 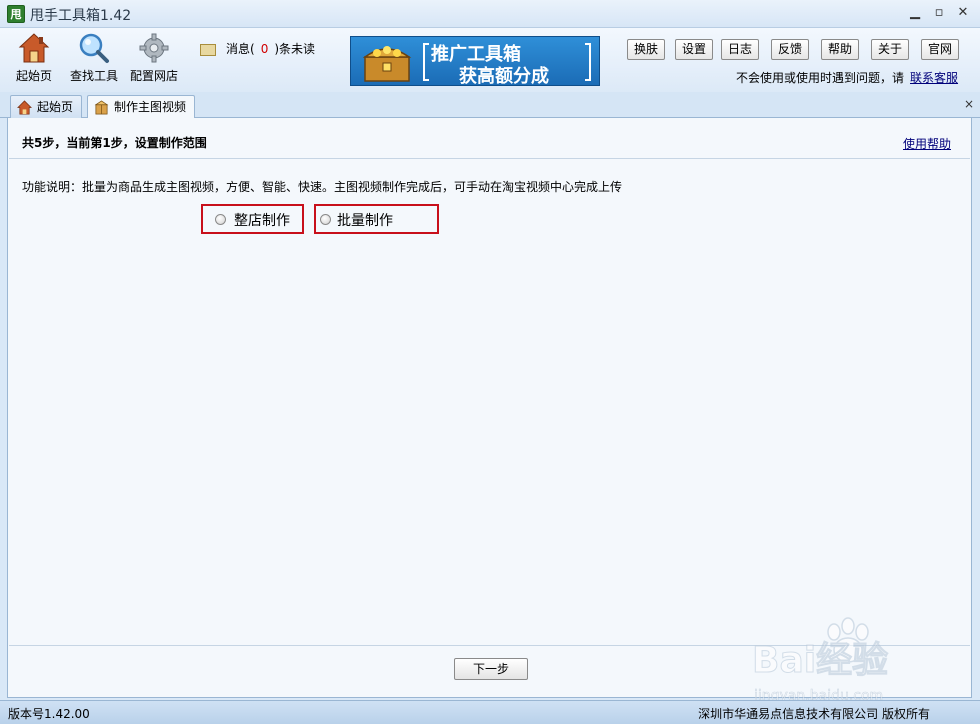 What do you see at coordinates (475, 61) in the screenshot?
I see `promo-banner: 推广工具箱 获高额分成` at bounding box center [475, 61].